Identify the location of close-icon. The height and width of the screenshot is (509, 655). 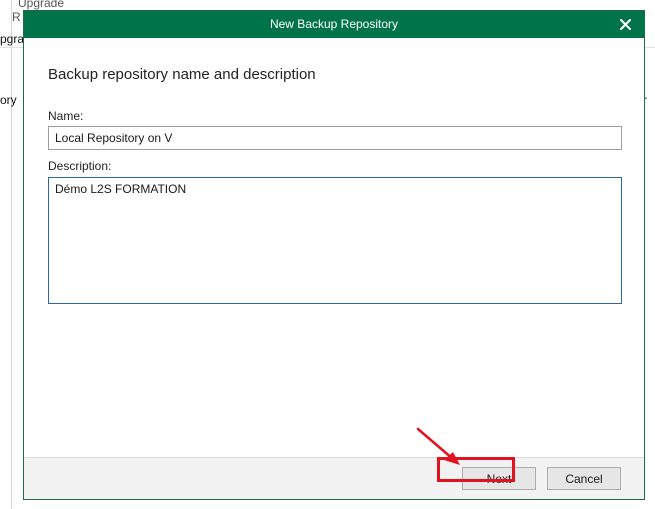
(625, 24).